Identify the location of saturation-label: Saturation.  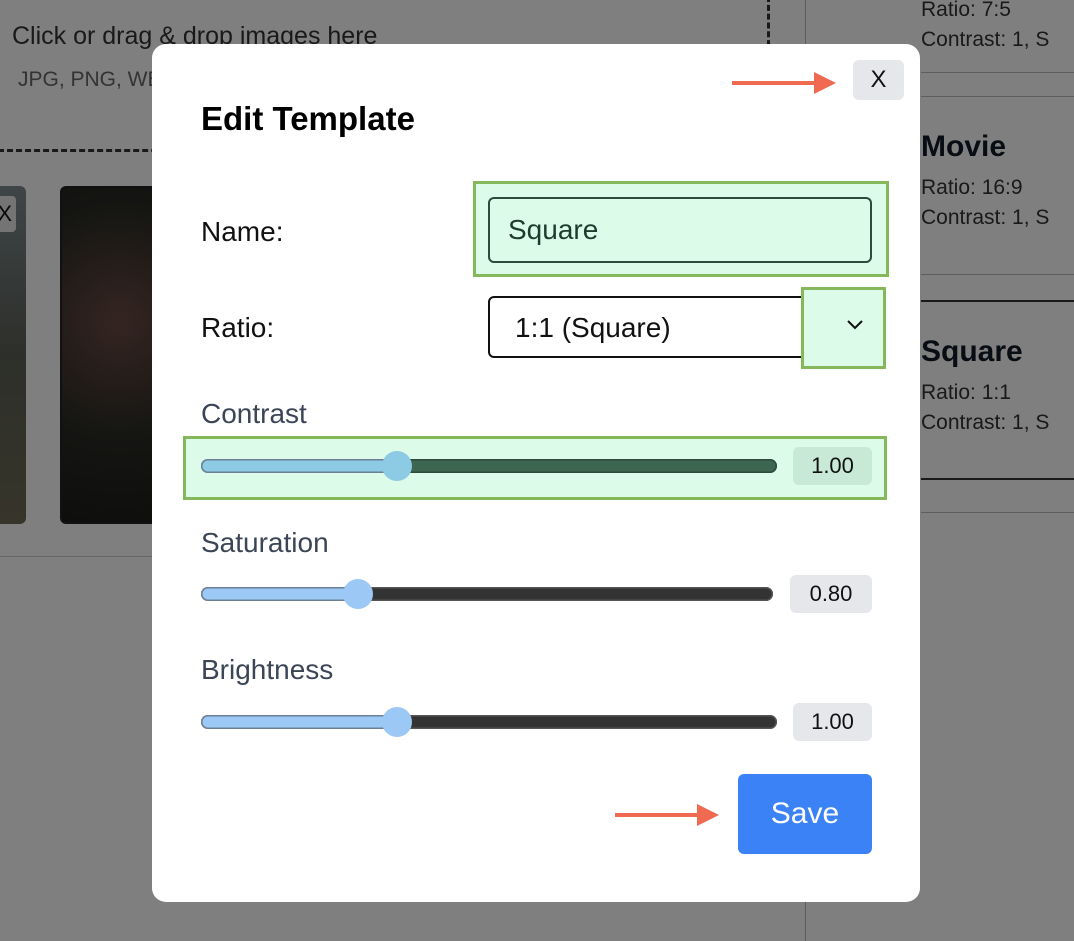
(265, 542).